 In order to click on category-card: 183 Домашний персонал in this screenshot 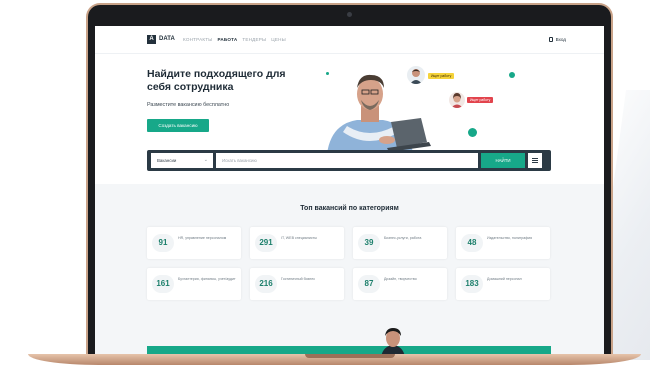, I will do `click(503, 284)`.